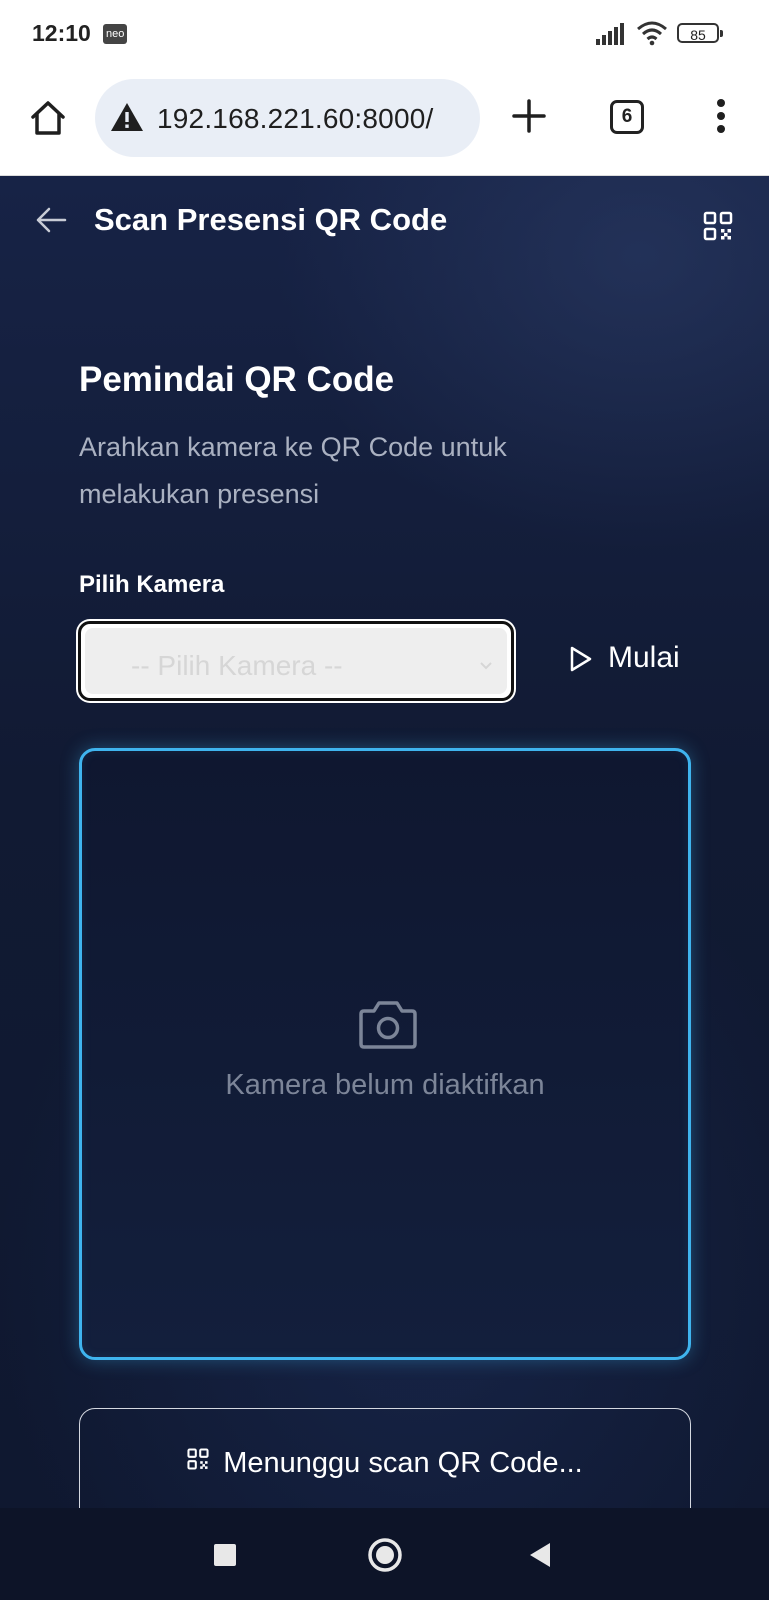 Image resolution: width=769 pixels, height=1600 pixels. What do you see at coordinates (49, 119) in the screenshot?
I see `home-icon` at bounding box center [49, 119].